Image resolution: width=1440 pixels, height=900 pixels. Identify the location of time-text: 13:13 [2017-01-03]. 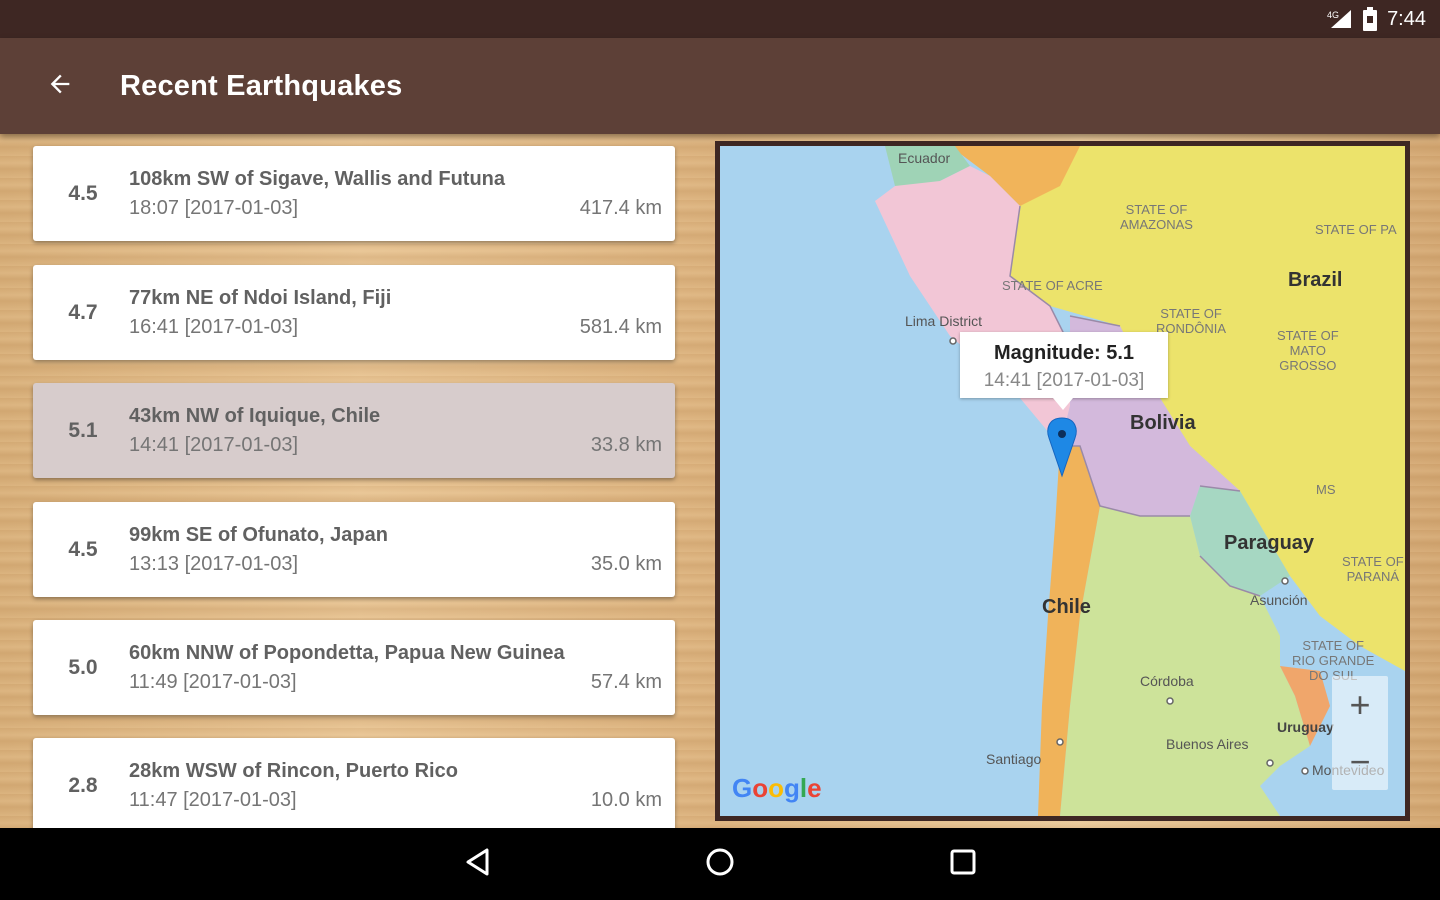
(214, 564).